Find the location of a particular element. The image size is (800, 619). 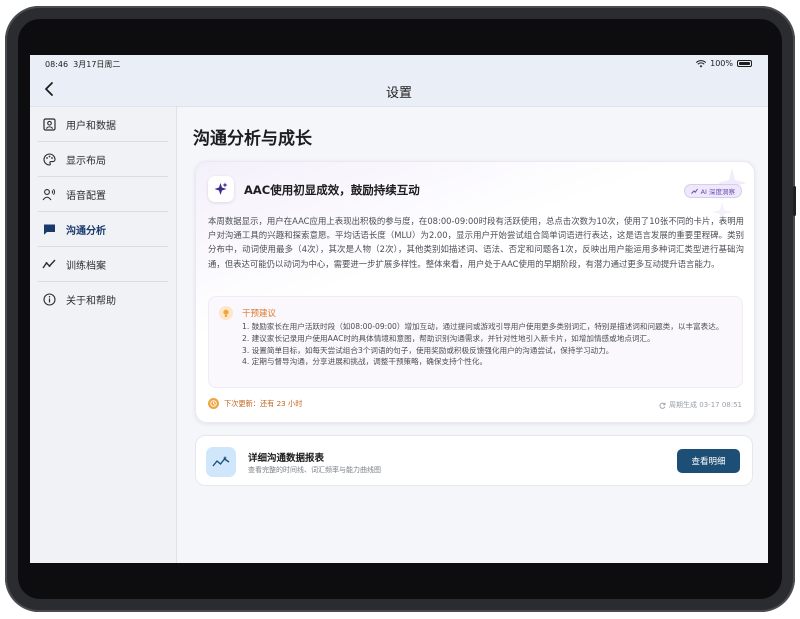

insight-headline: AAC使用初显成效，鼓励持续互动 is located at coordinates (332, 190).